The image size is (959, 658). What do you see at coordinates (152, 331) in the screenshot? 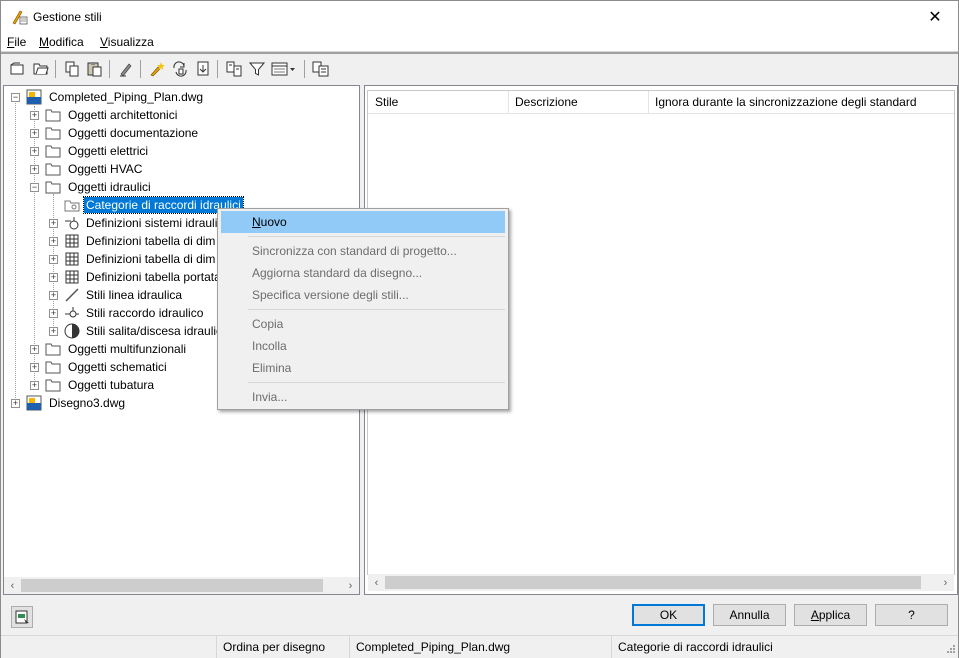
I see `tree-node-label: Stili salita/discesa idraulica` at bounding box center [152, 331].